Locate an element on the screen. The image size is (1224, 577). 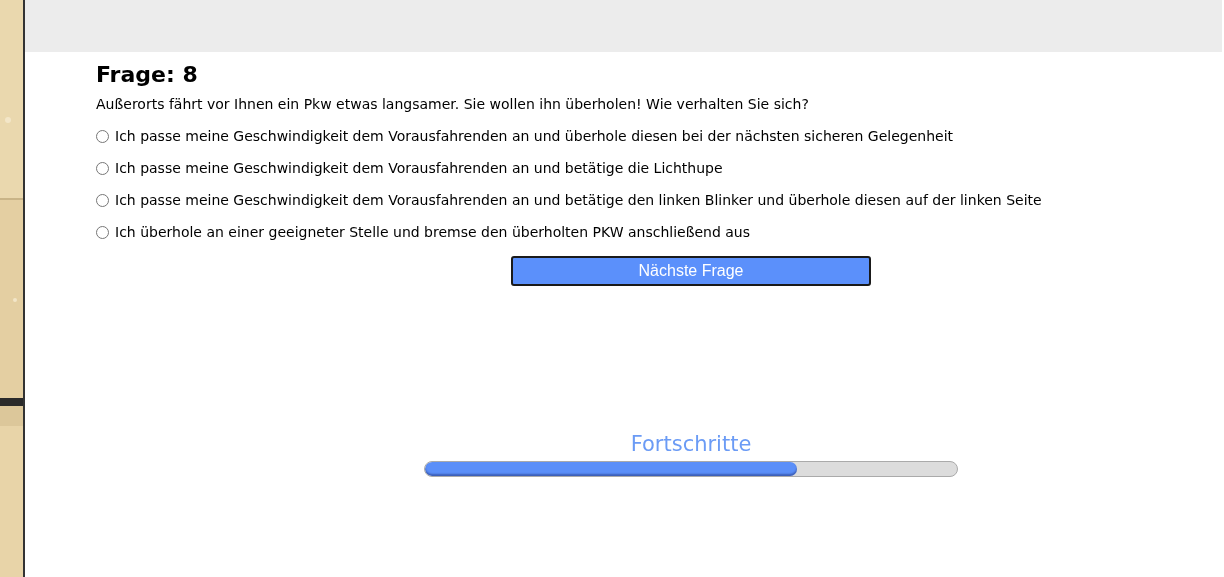
answer-label: Ich überhole an einer geeigneter Stelle und bremse den überholten PKW anschließend aus is located at coordinates (433, 232).